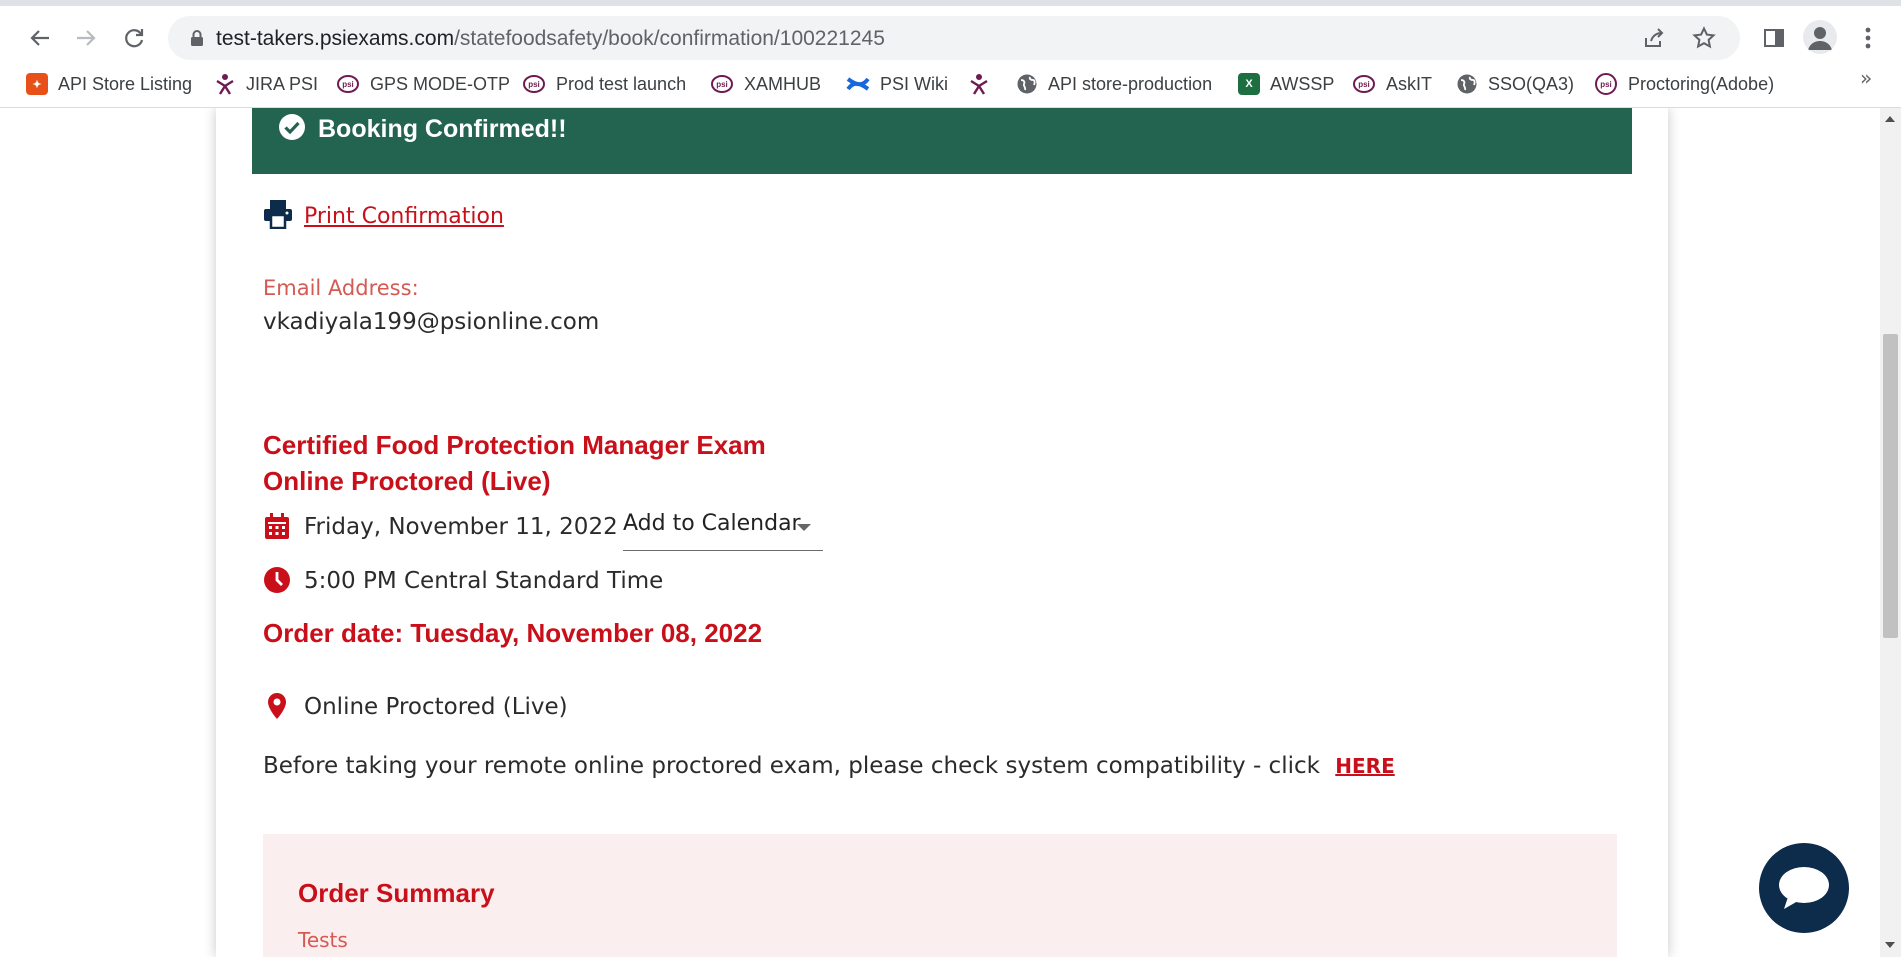 The image size is (1901, 957). What do you see at coordinates (942, 141) in the screenshot?
I see `booking-confirmed-banner: Booking Confirmed!!` at bounding box center [942, 141].